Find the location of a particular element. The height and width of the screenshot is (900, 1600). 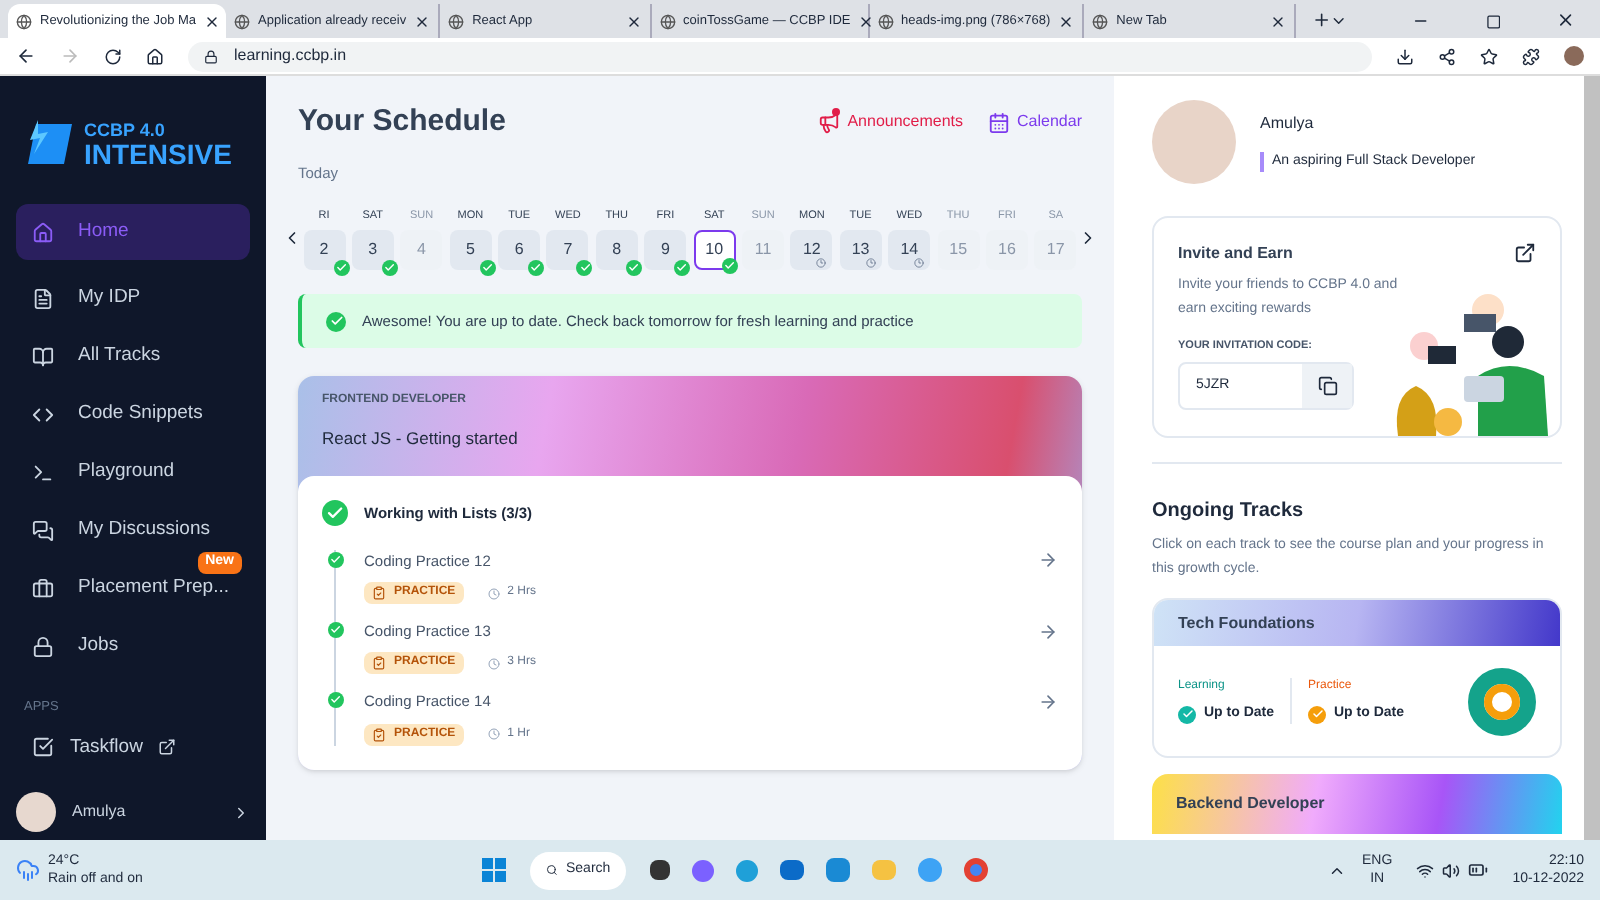

logo-text: INTENSIVE is located at coordinates (158, 153).